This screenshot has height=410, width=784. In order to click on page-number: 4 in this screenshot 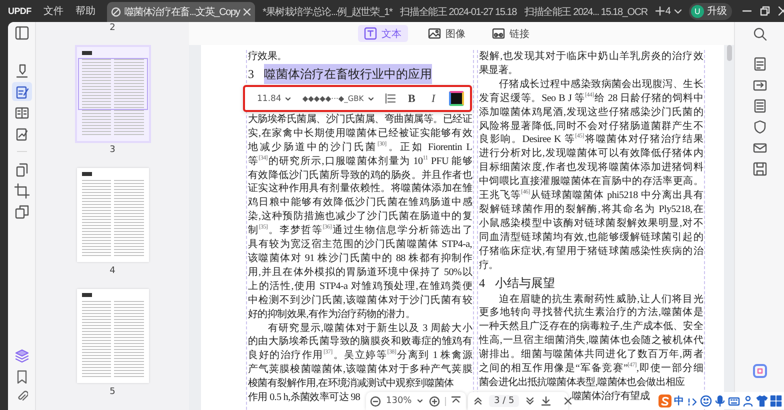, I will do `click(113, 271)`.